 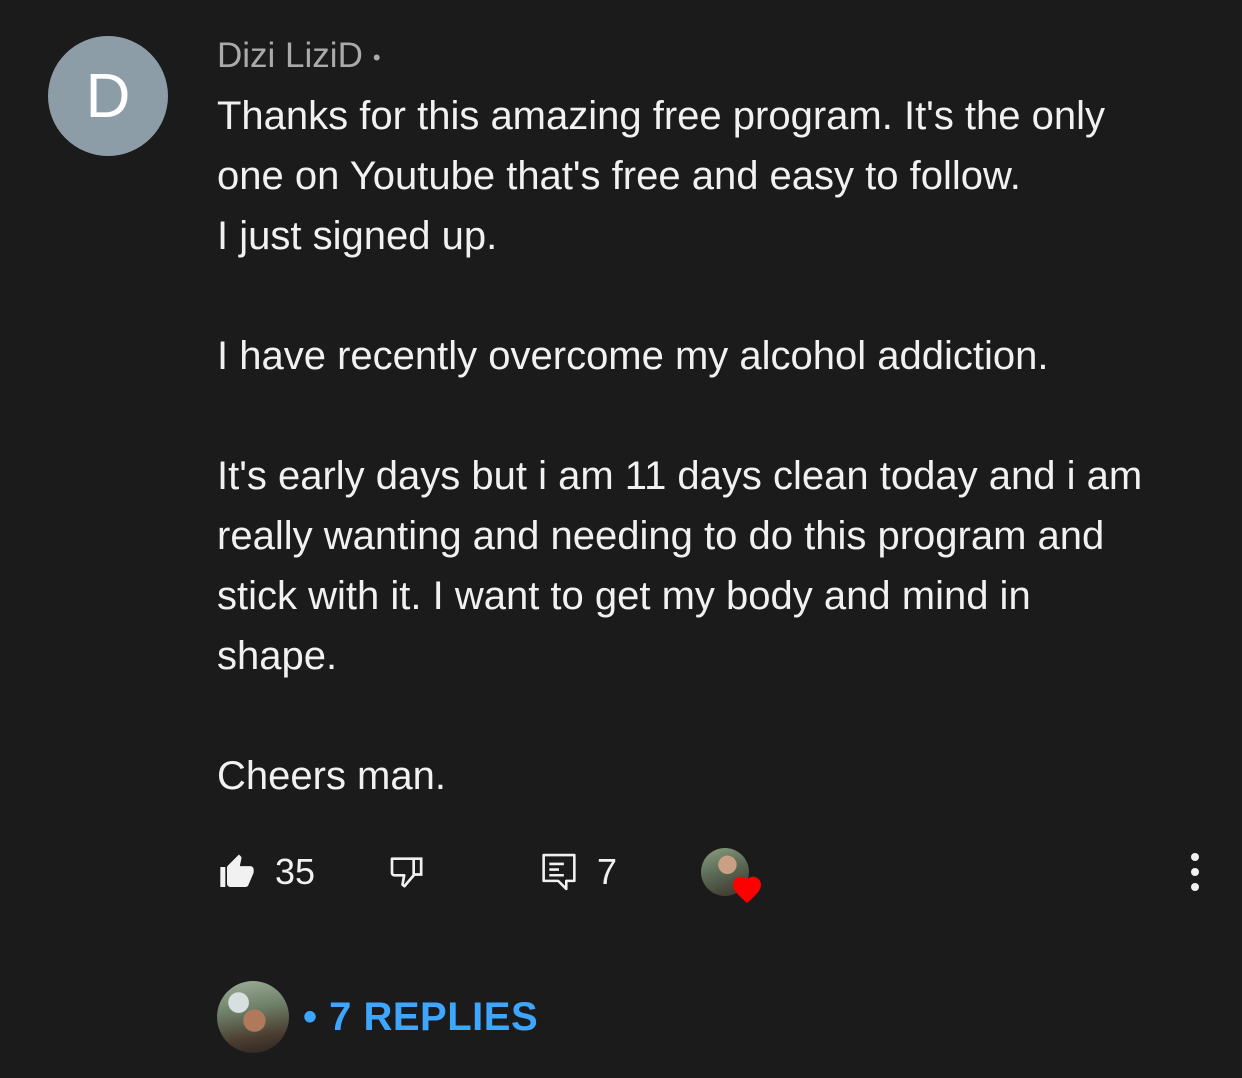 What do you see at coordinates (295, 871) in the screenshot?
I see `like-count: 35` at bounding box center [295, 871].